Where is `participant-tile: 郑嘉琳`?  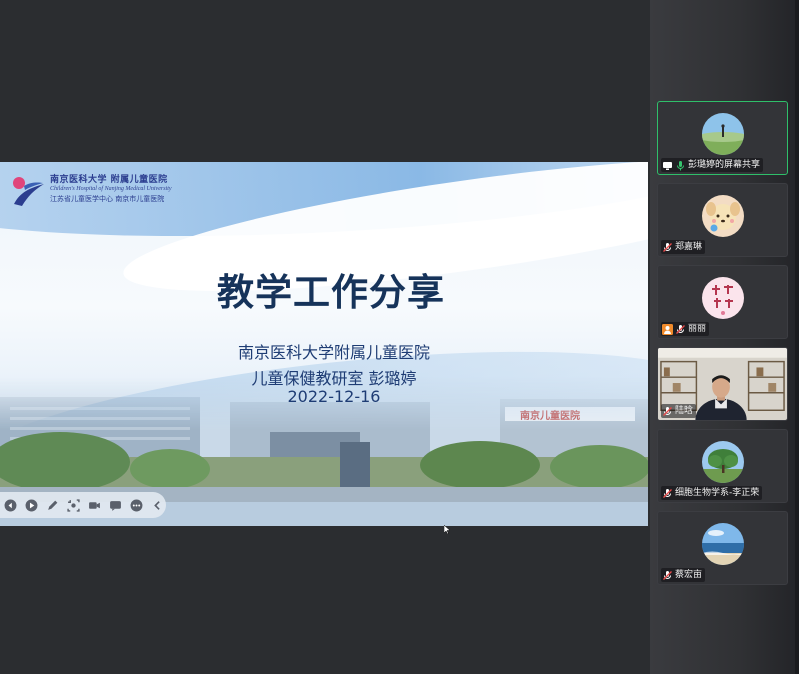
participant-tile: 郑嘉琳 is located at coordinates (722, 220).